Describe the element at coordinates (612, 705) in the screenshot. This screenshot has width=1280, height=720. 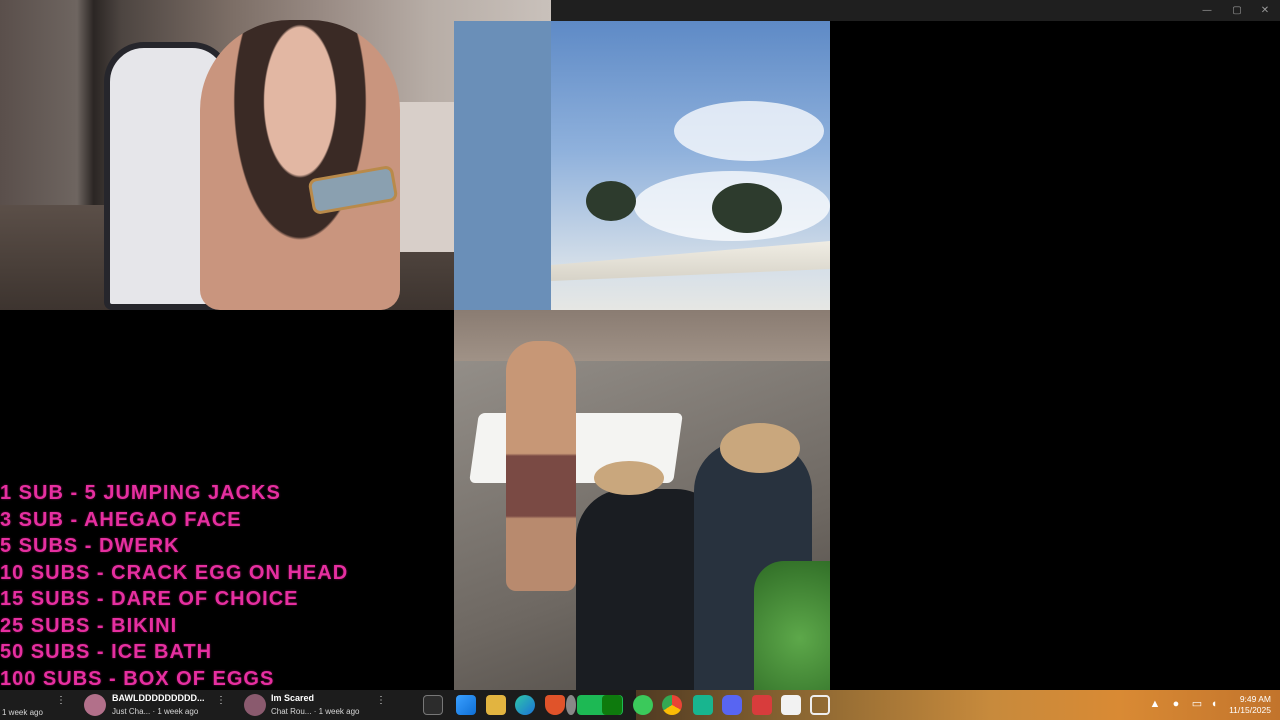
I see `xbox-icon` at that location.